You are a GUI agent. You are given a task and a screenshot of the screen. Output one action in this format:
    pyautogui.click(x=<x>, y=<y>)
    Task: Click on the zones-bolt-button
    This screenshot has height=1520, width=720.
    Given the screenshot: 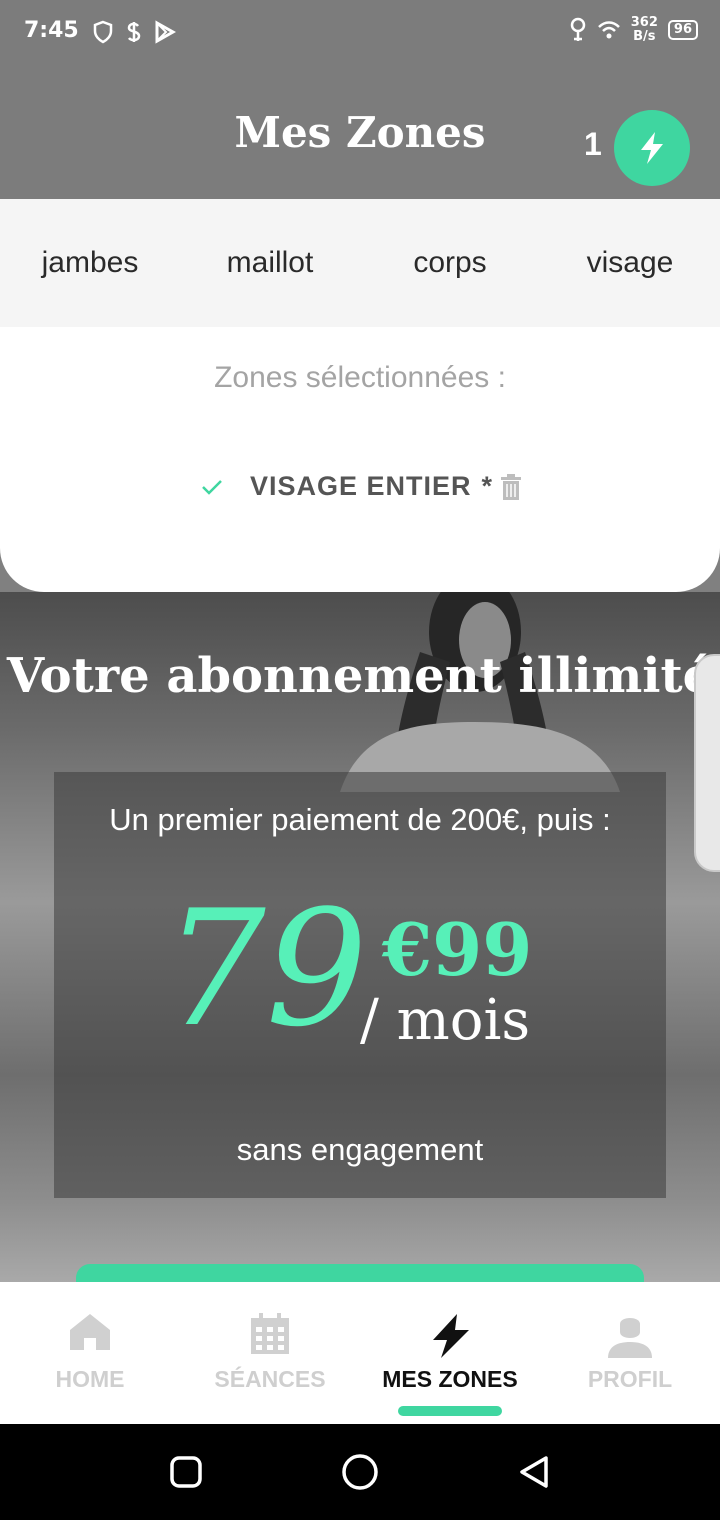 What is the action you would take?
    pyautogui.click(x=652, y=148)
    